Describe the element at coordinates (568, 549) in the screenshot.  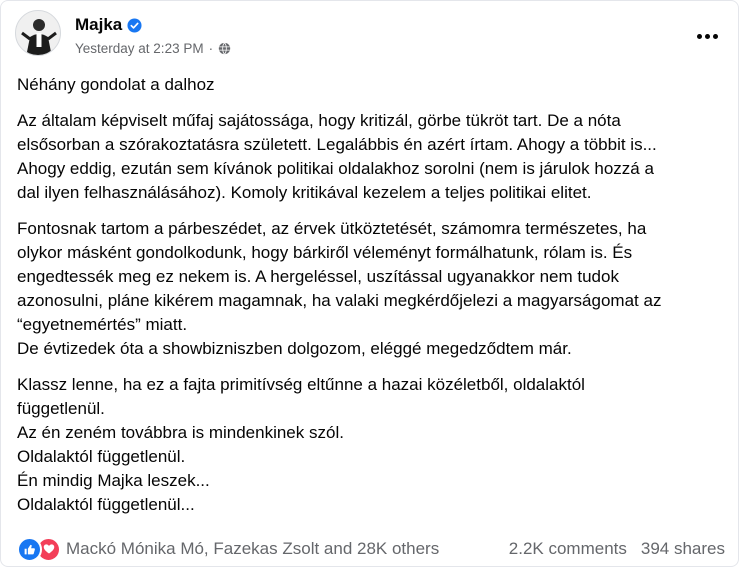
I see `comments-count: 2.2K comments` at that location.